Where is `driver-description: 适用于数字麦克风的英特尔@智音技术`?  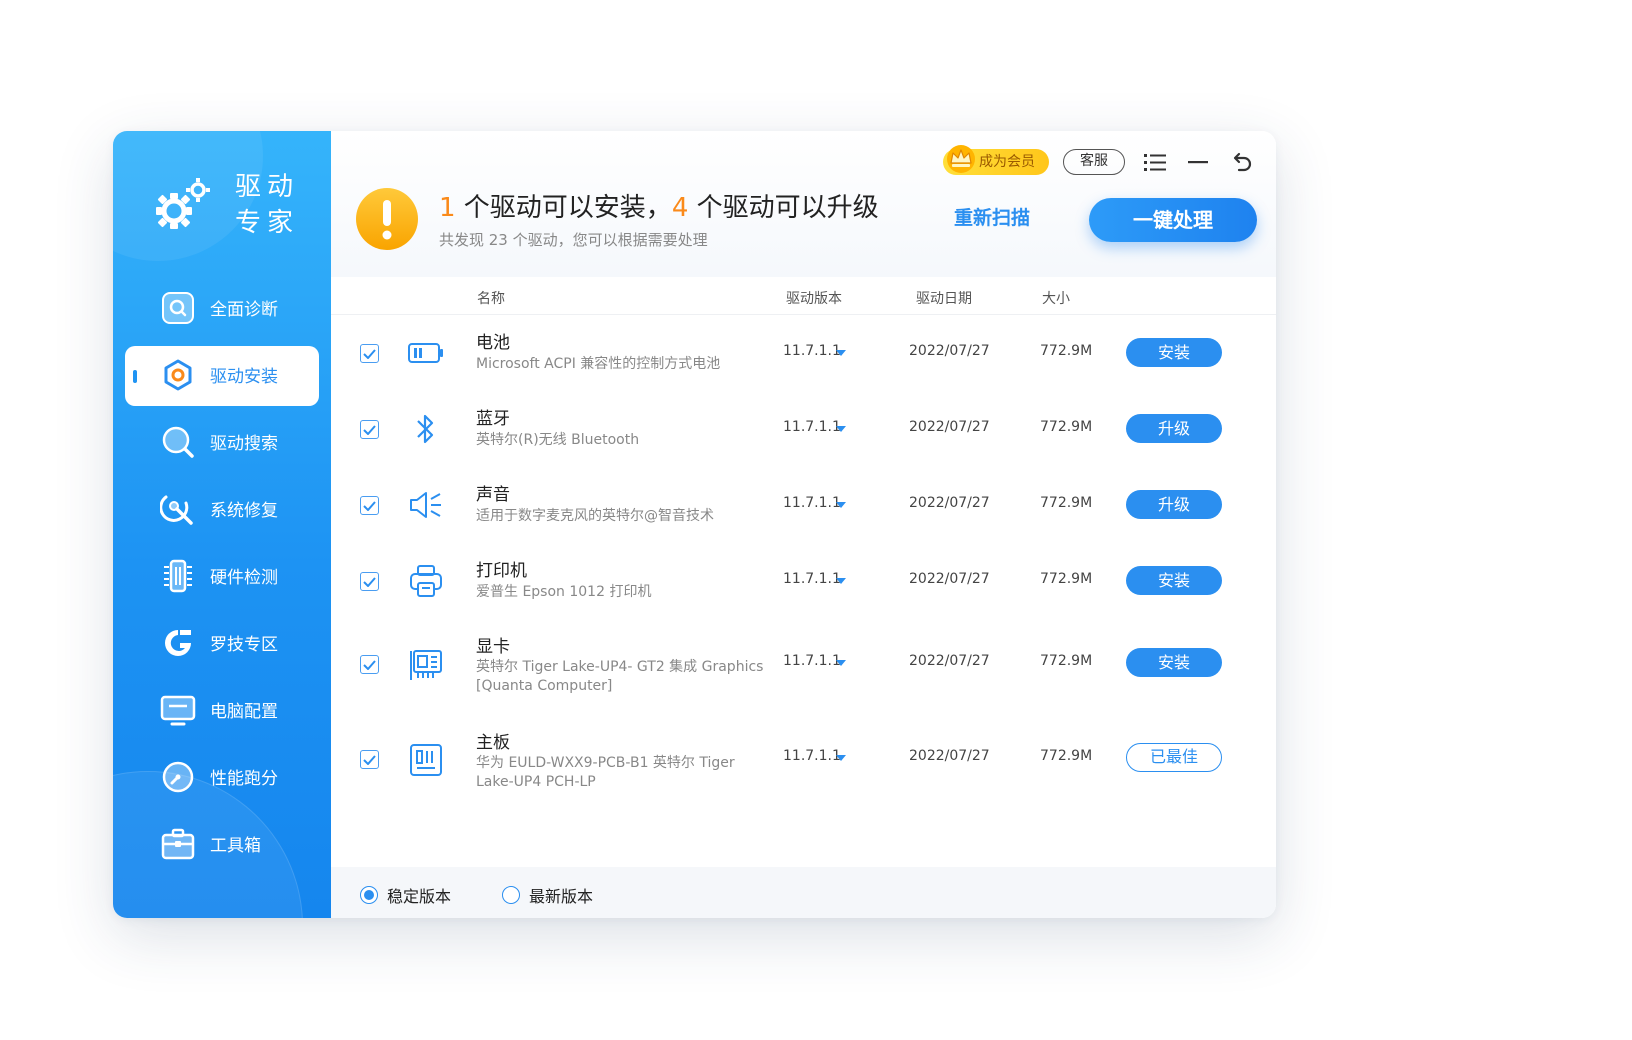
driver-description: 适用于数字麦克风的英特尔@智音技术 is located at coordinates (595, 516).